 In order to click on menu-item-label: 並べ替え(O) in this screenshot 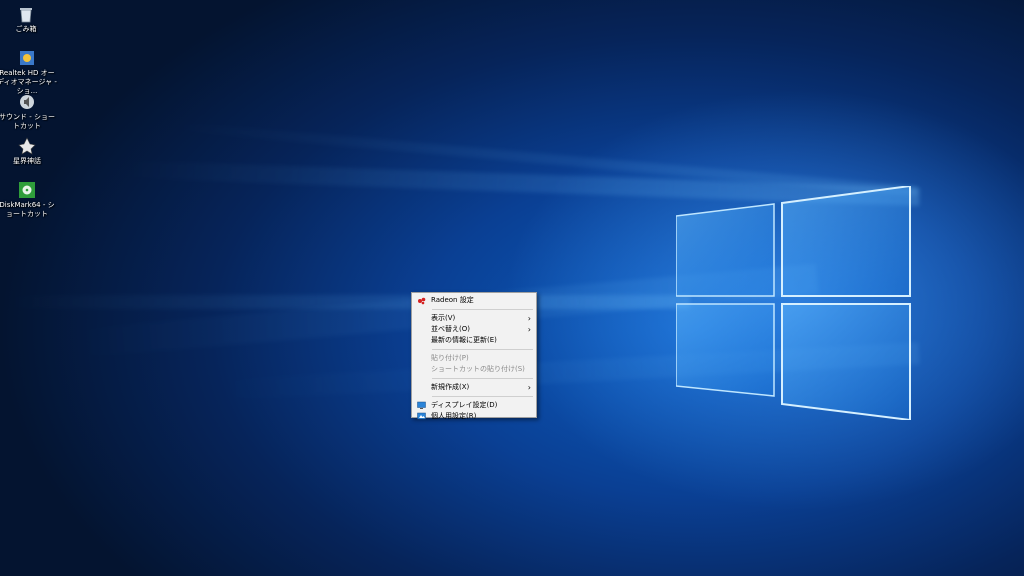, I will do `click(450, 329)`.